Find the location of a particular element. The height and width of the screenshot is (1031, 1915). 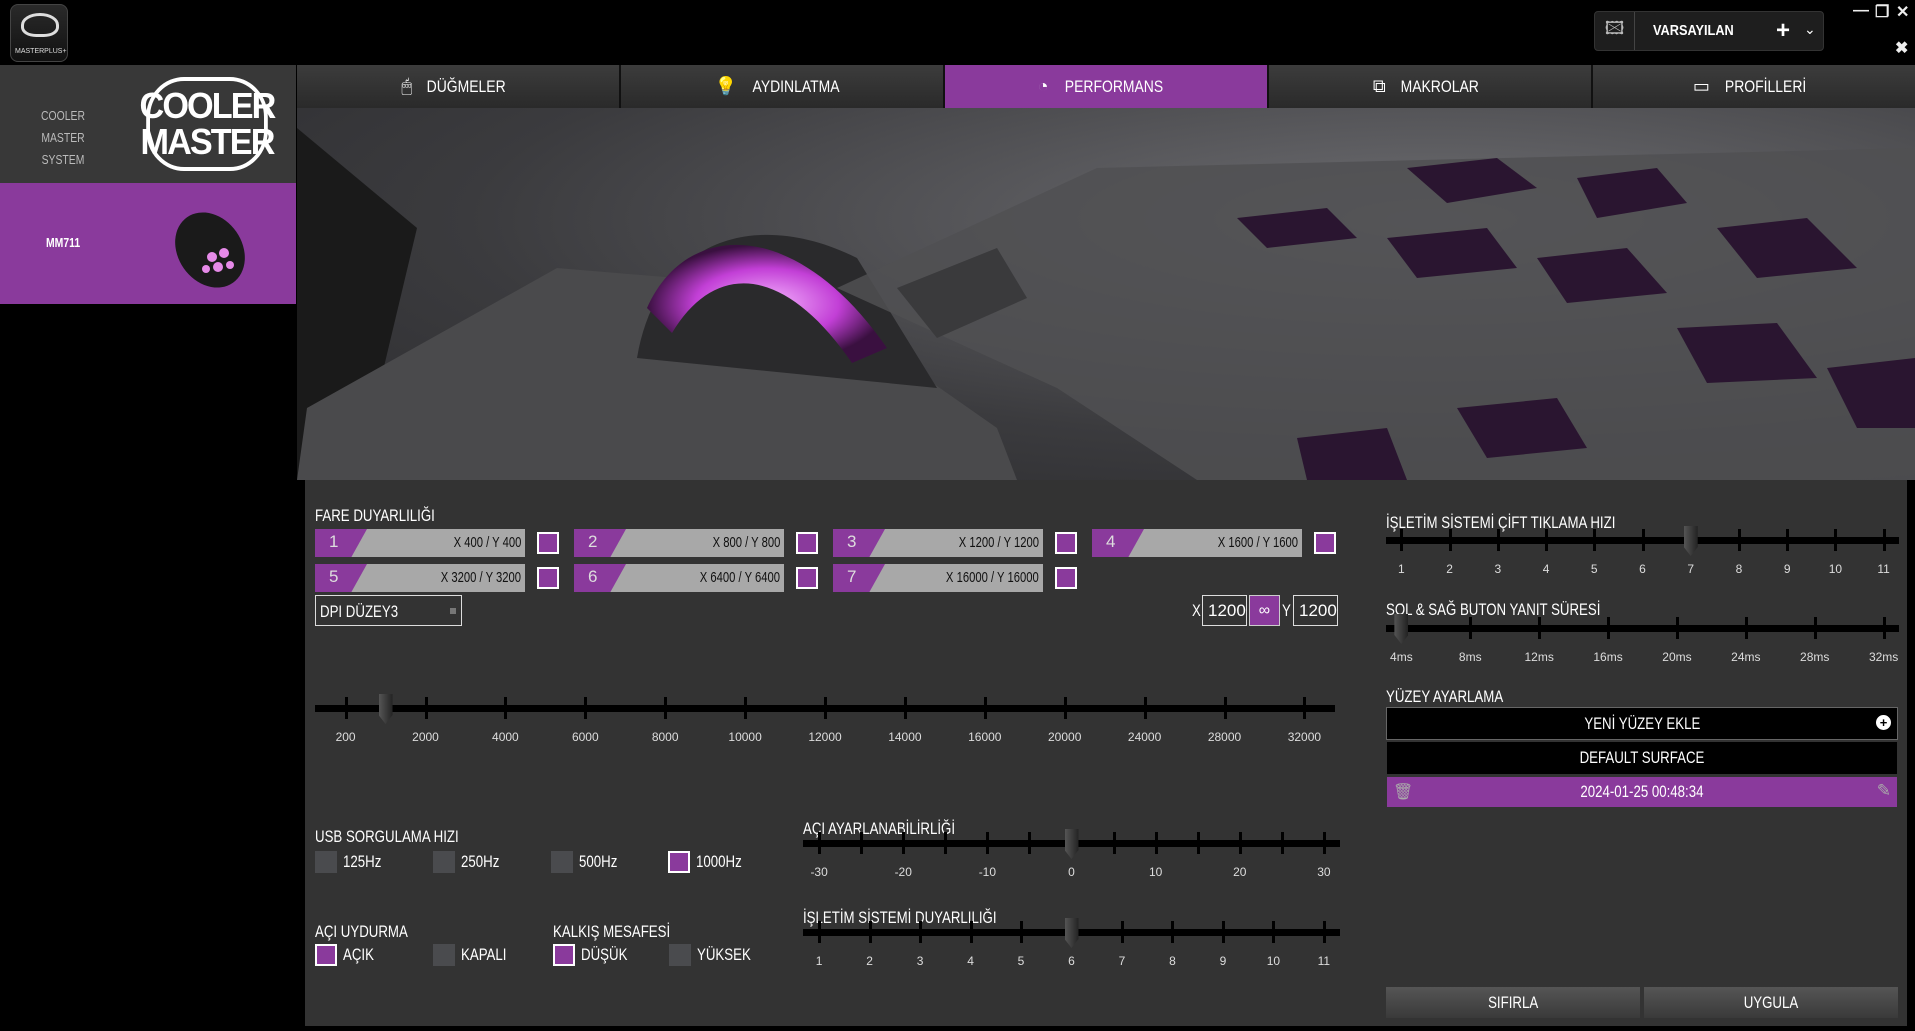

slider-tick-label: 14000 is located at coordinates (905, 737).